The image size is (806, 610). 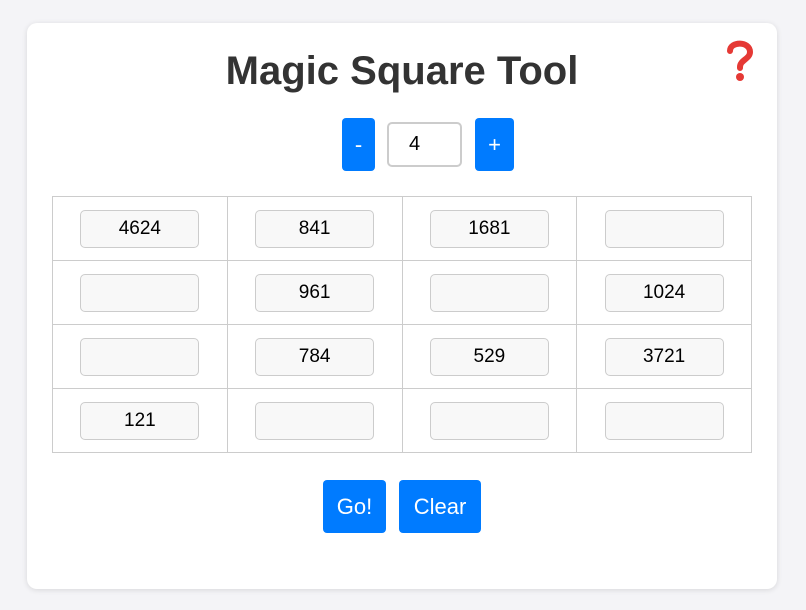 I want to click on go-button: Go!, so click(x=354, y=506).